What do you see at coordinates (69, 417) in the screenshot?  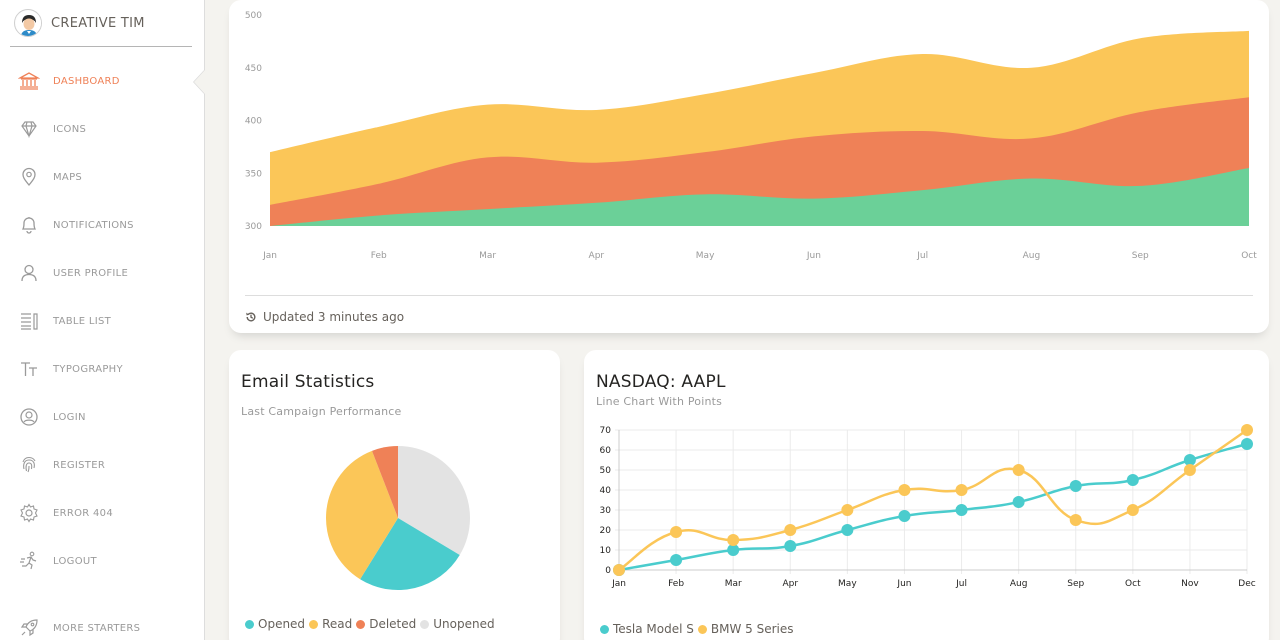 I see `sidebar-item-label: LOGIN` at bounding box center [69, 417].